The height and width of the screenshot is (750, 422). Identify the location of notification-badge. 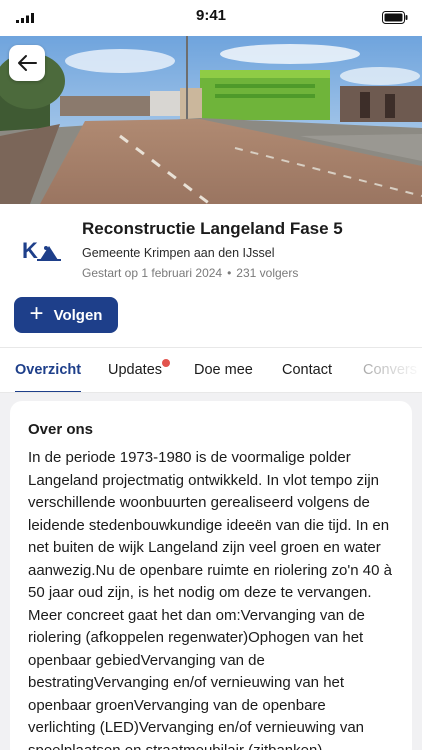
(166, 363).